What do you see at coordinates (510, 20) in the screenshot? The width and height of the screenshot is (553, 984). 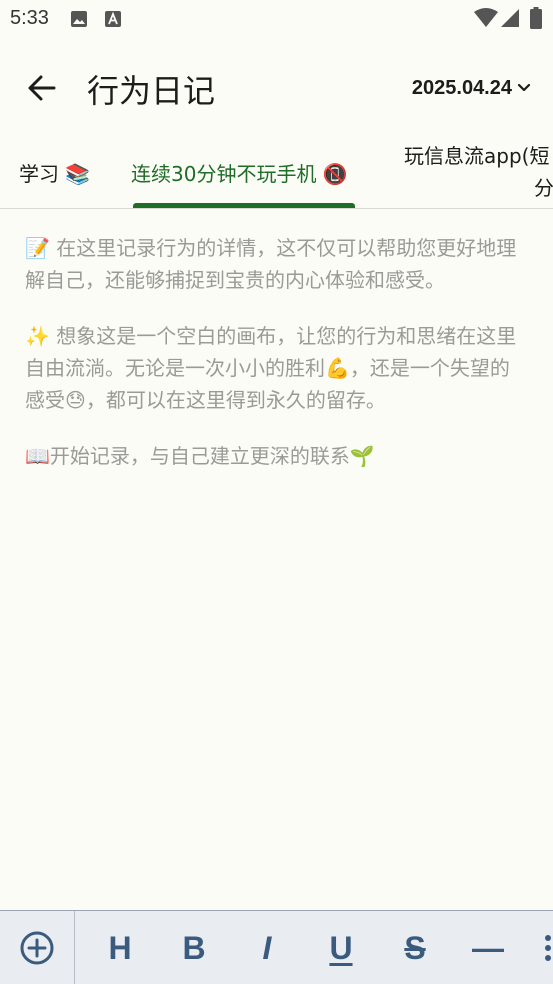 I see `signal-icon` at bounding box center [510, 20].